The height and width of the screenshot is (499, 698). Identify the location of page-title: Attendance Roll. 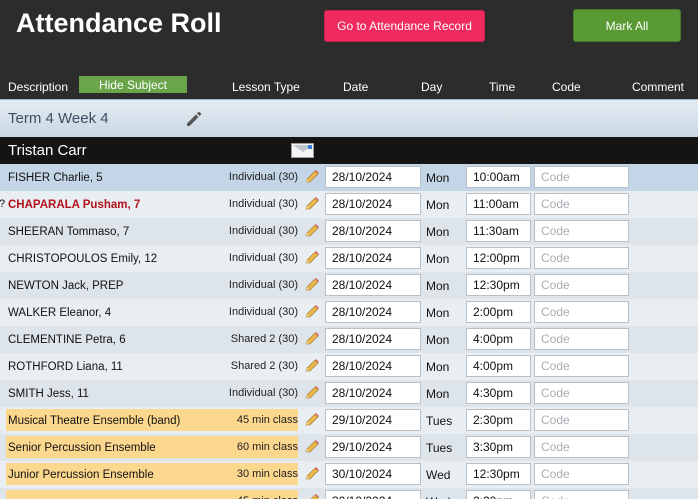
(119, 23).